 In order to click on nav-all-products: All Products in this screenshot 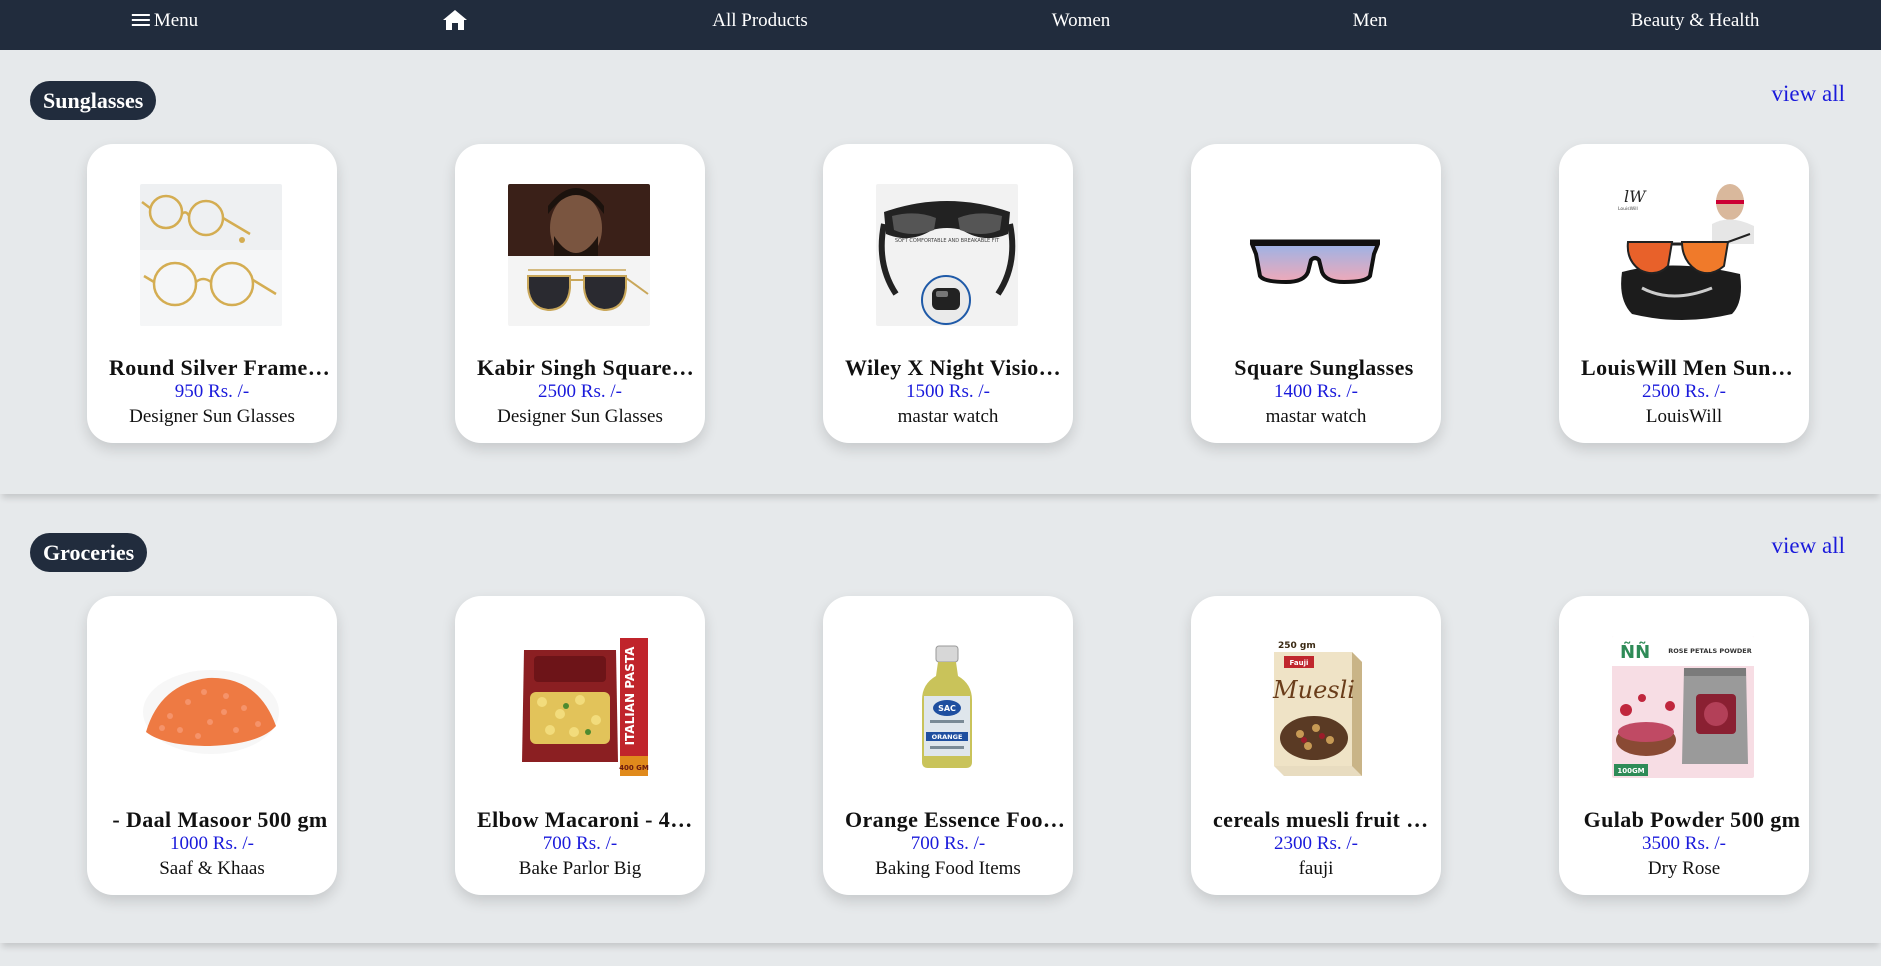, I will do `click(760, 21)`.